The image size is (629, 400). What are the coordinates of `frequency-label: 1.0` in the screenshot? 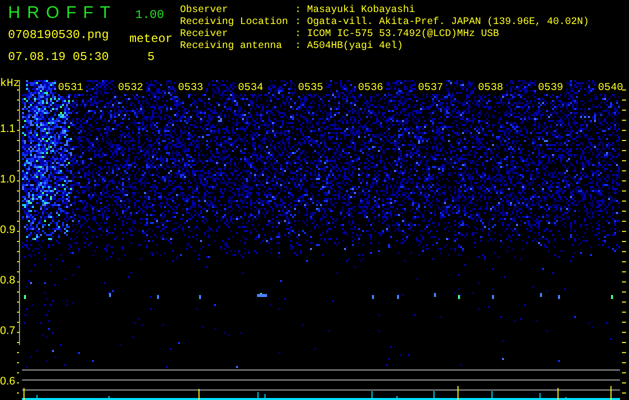 It's located at (8, 180).